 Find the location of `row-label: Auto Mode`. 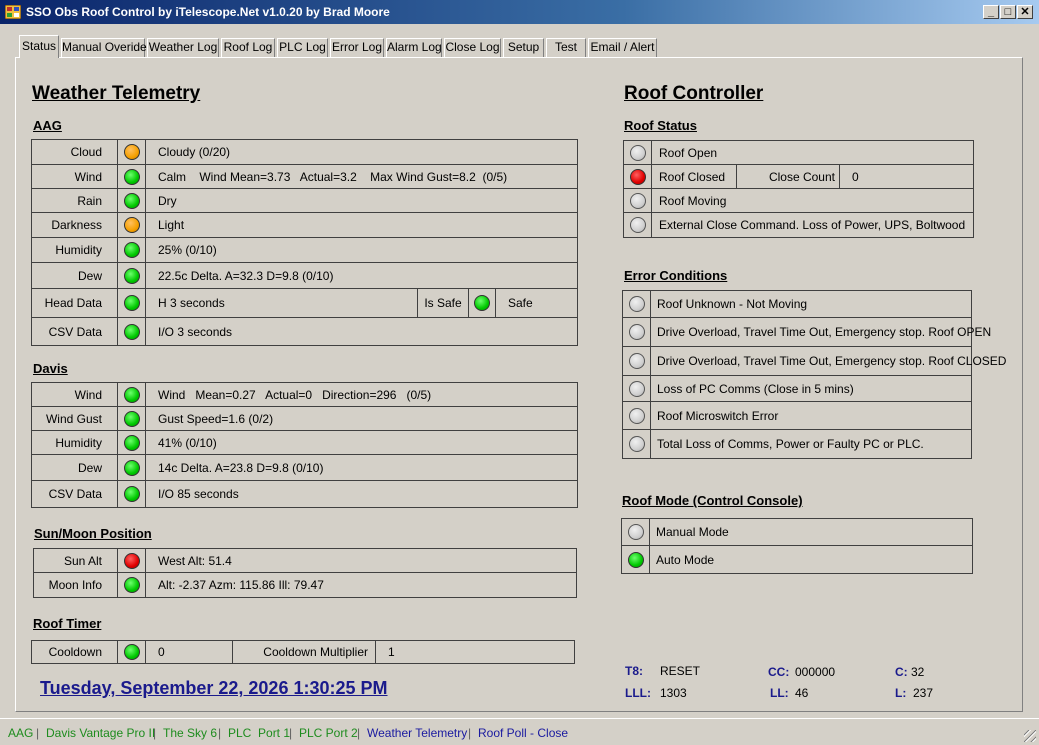

row-label: Auto Mode is located at coordinates (685, 559).